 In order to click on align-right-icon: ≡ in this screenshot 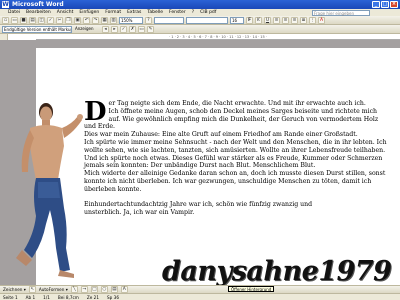, I will do `click(294, 20)`.